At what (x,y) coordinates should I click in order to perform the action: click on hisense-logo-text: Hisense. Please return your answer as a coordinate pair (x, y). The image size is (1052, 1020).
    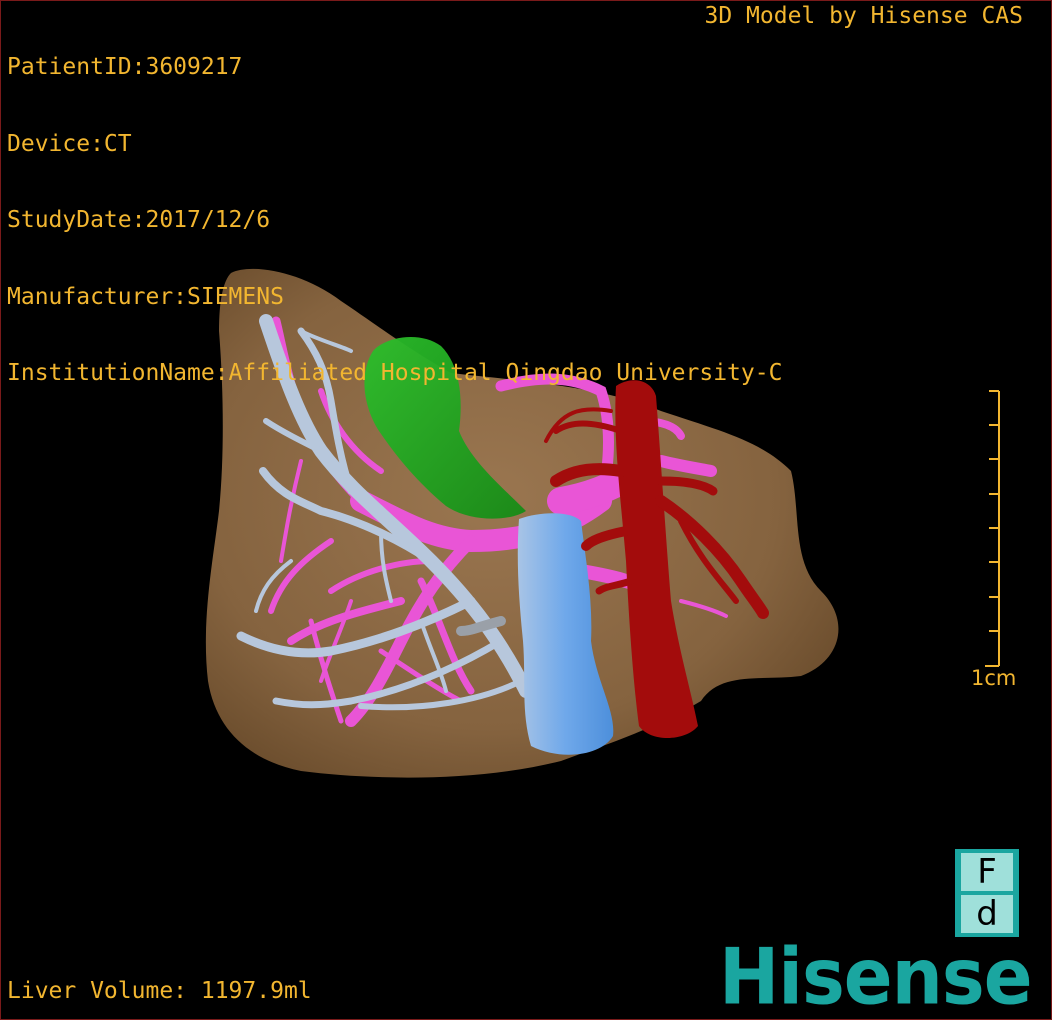
    Looking at the image, I should click on (876, 975).